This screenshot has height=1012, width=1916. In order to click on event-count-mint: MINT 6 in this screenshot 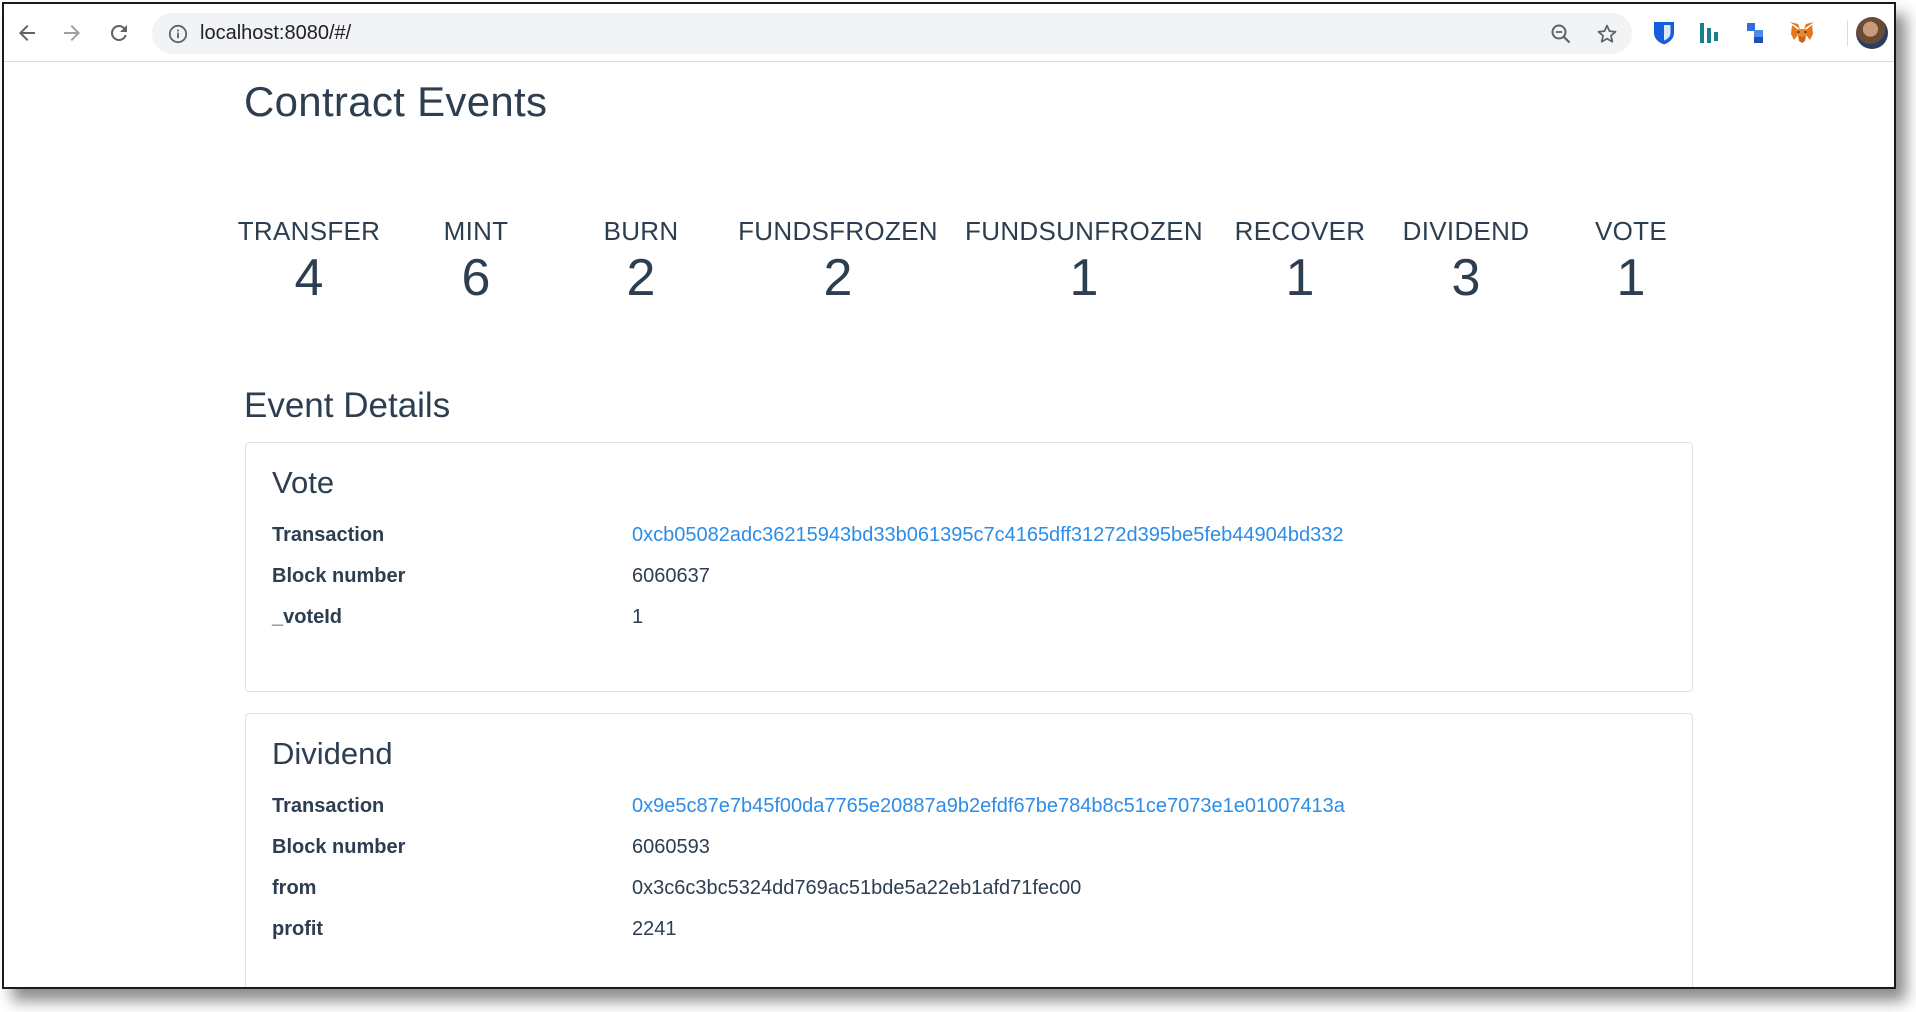, I will do `click(476, 261)`.